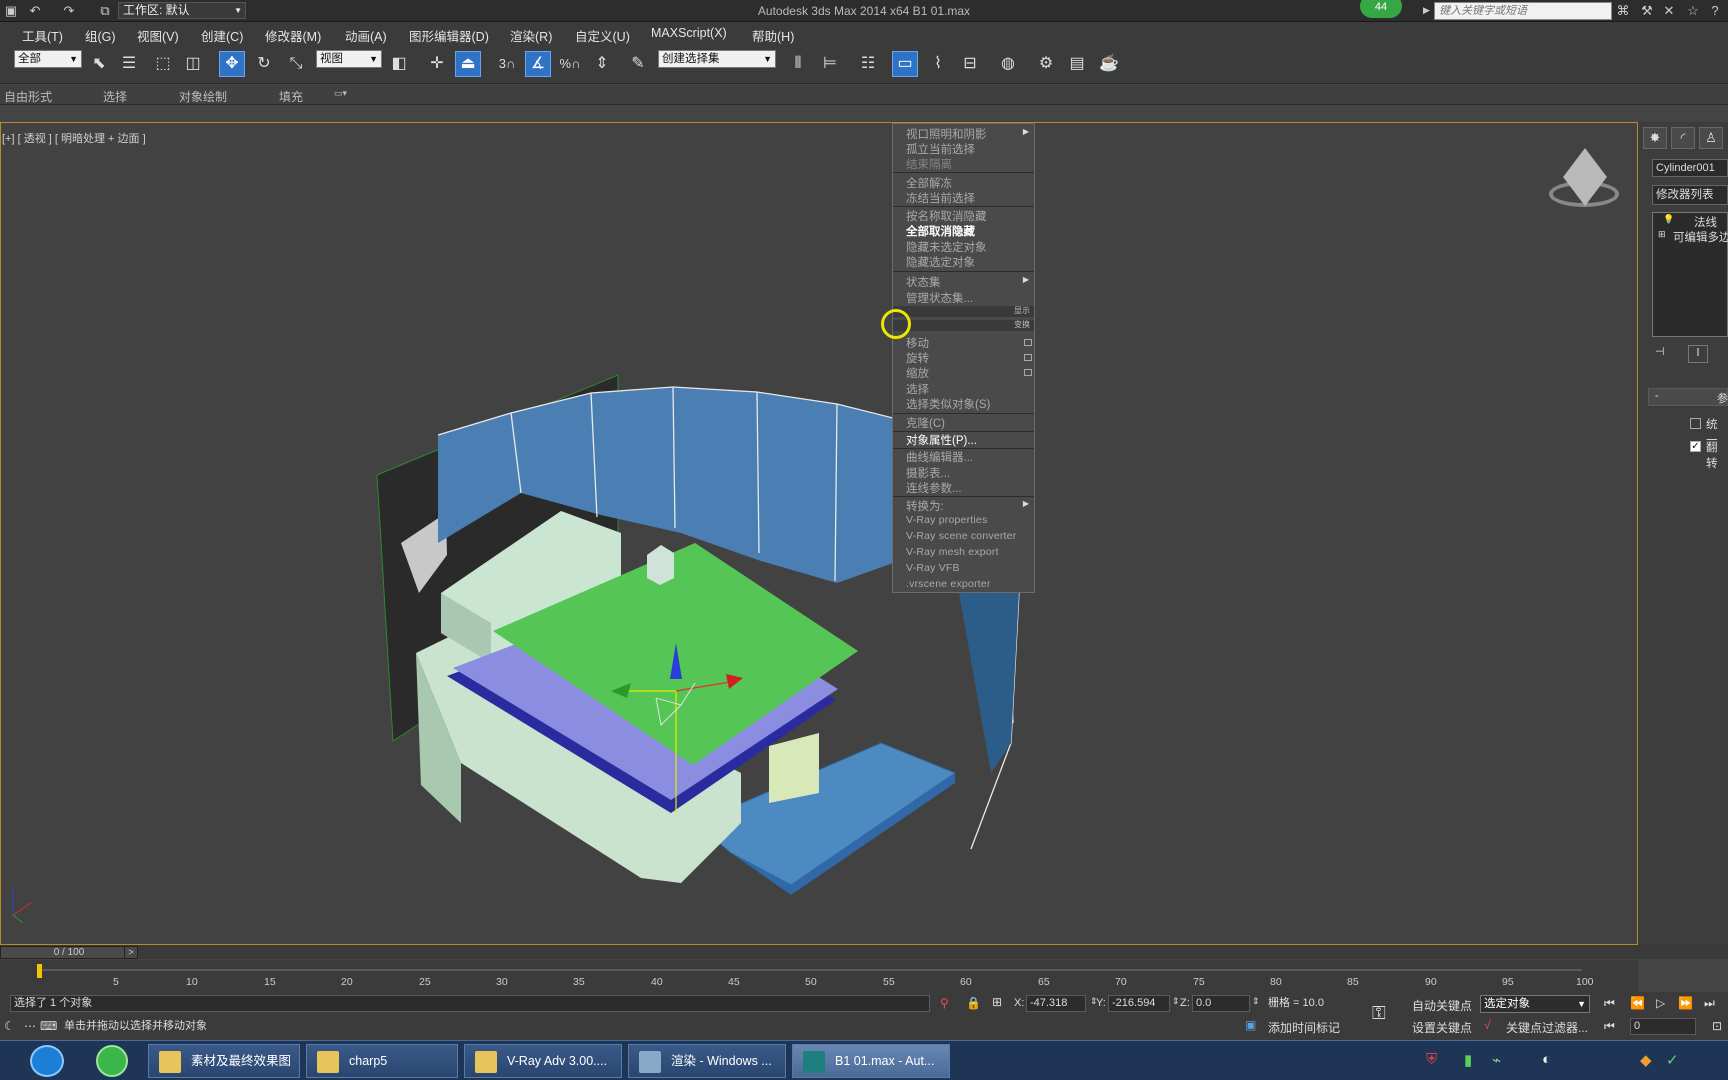 The image size is (1728, 1080). Describe the element at coordinates (468, 64) in the screenshot. I see `keyboard-shortcut-override-icon: ⏏` at that location.